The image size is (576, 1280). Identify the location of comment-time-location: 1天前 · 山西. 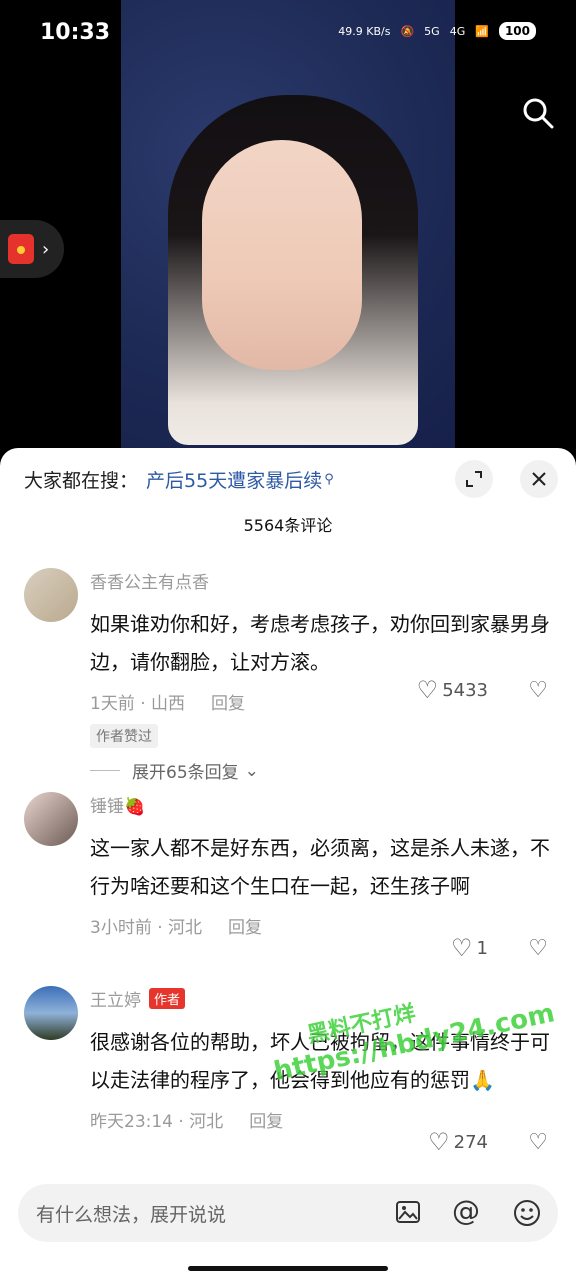
(138, 704).